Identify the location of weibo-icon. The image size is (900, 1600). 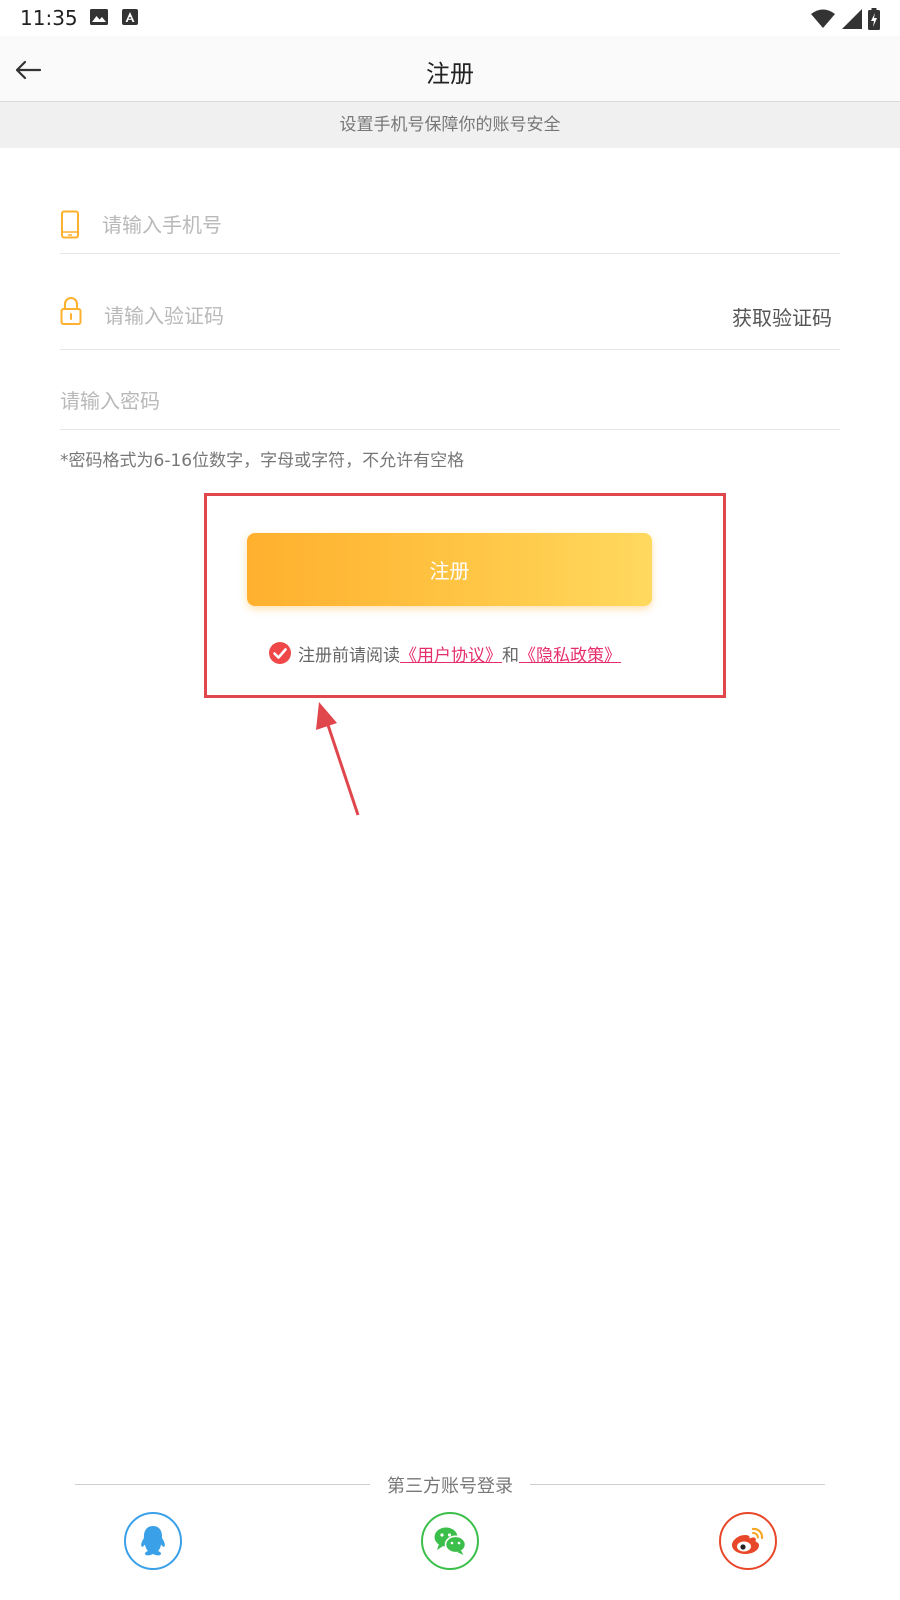
(748, 1540).